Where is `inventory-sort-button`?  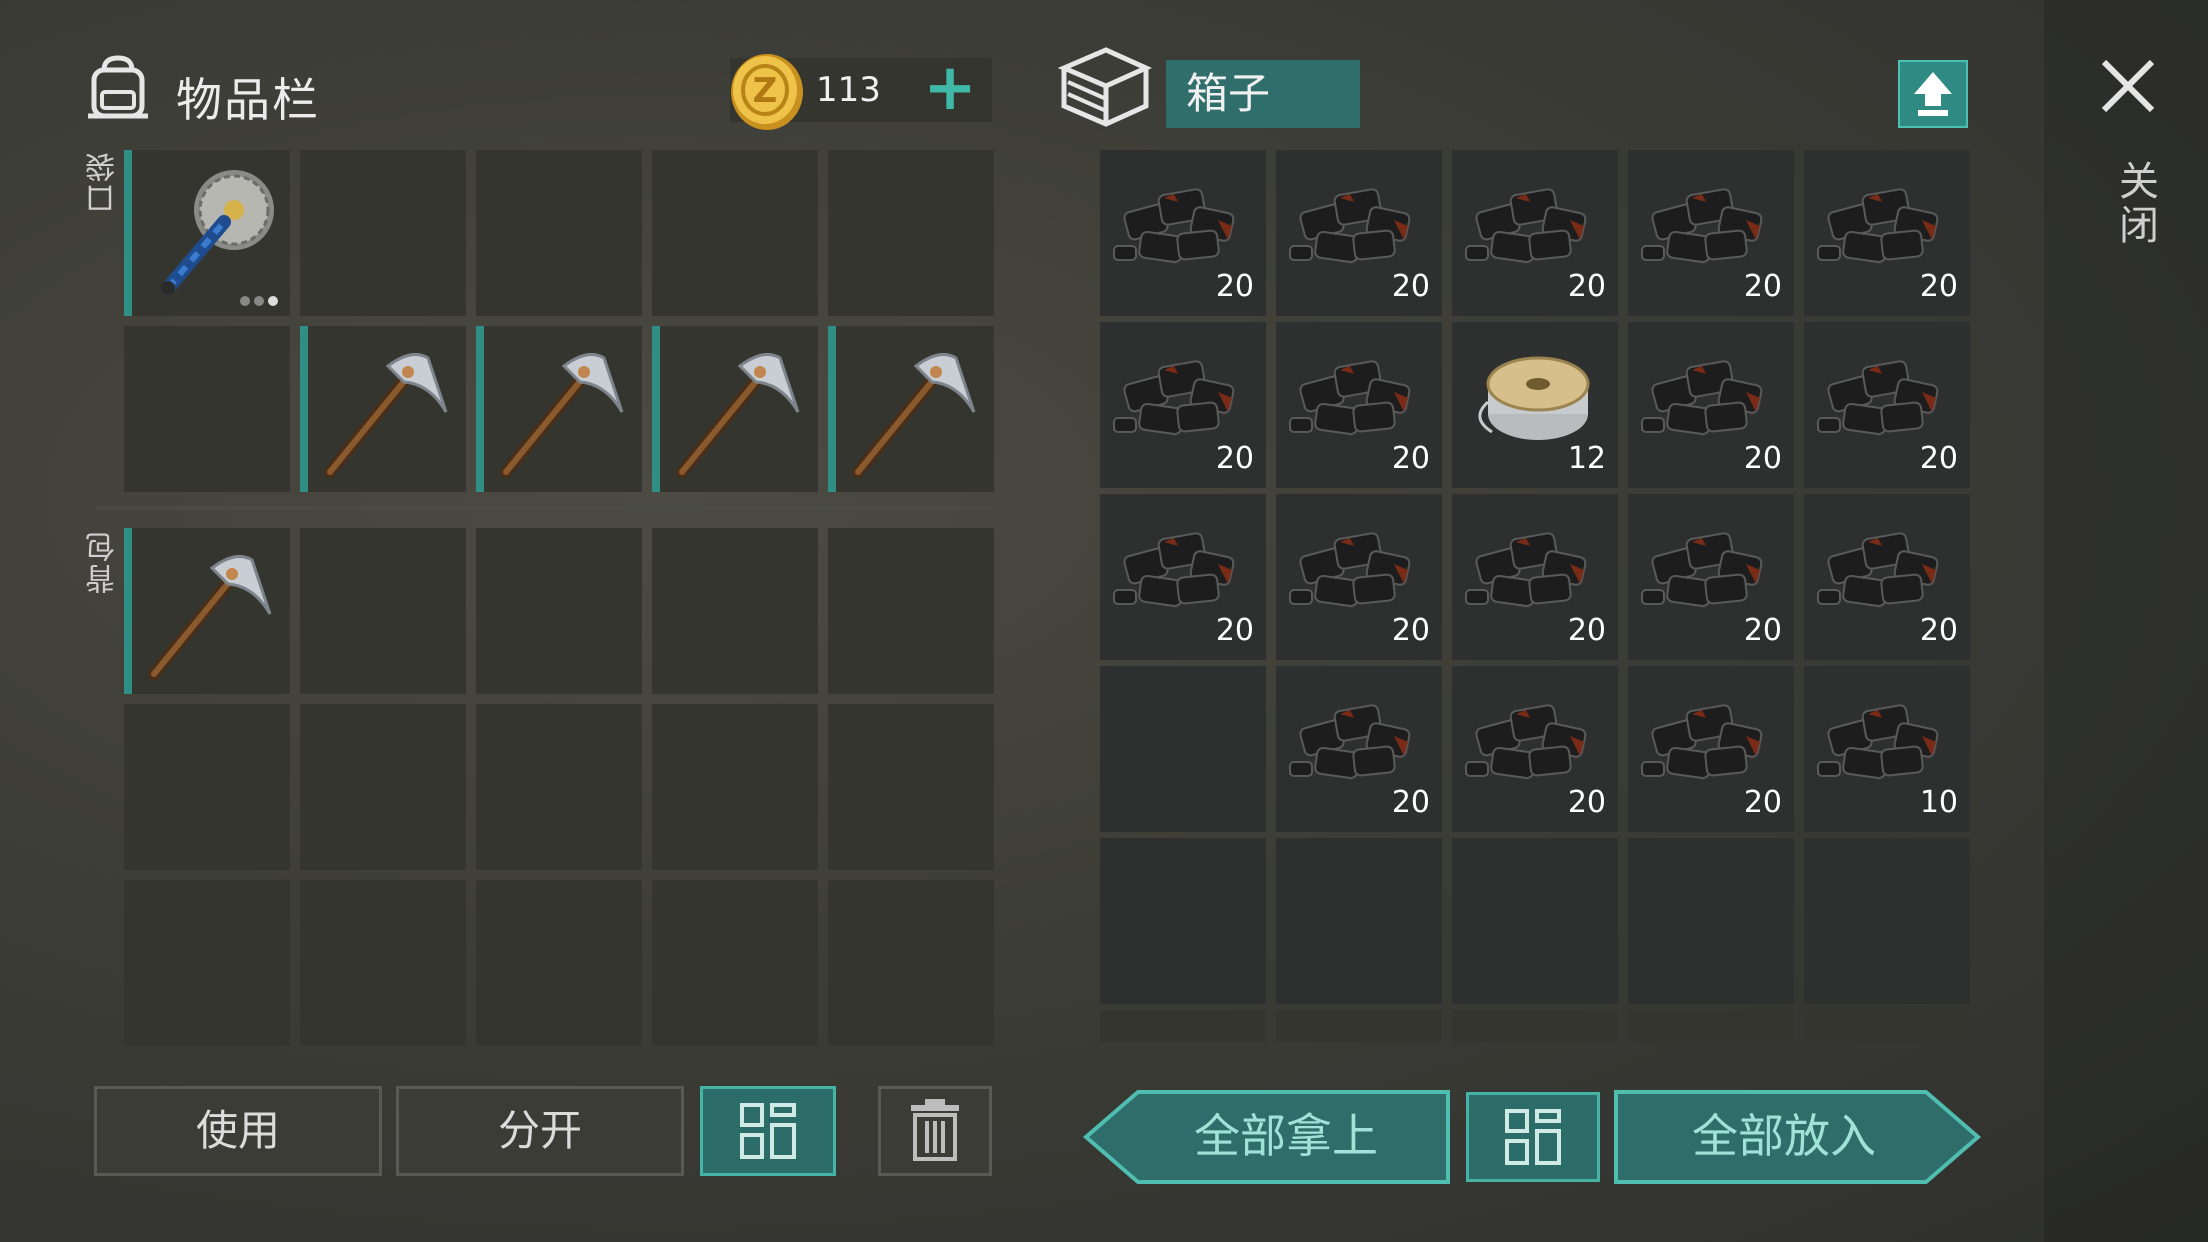
inventory-sort-button is located at coordinates (768, 1131).